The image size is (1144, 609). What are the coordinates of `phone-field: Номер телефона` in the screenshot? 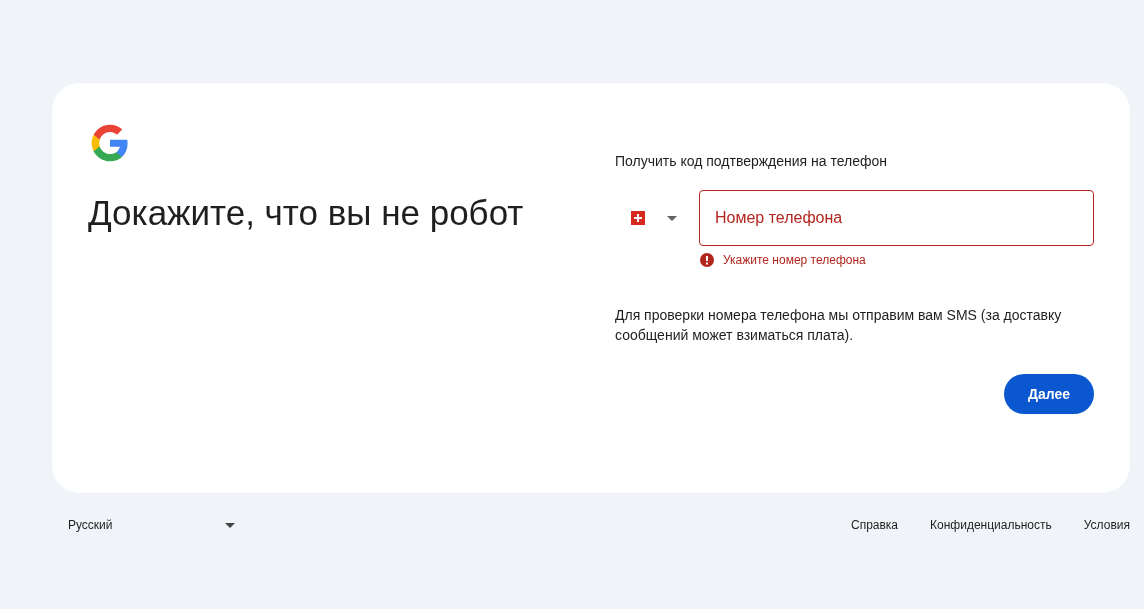 It's located at (896, 218).